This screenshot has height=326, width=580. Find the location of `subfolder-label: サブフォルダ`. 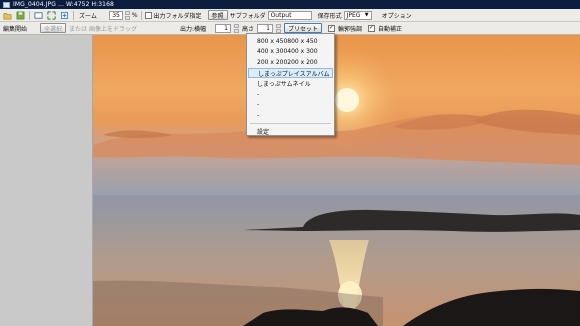

subfolder-label: サブフォルダ is located at coordinates (247, 16).